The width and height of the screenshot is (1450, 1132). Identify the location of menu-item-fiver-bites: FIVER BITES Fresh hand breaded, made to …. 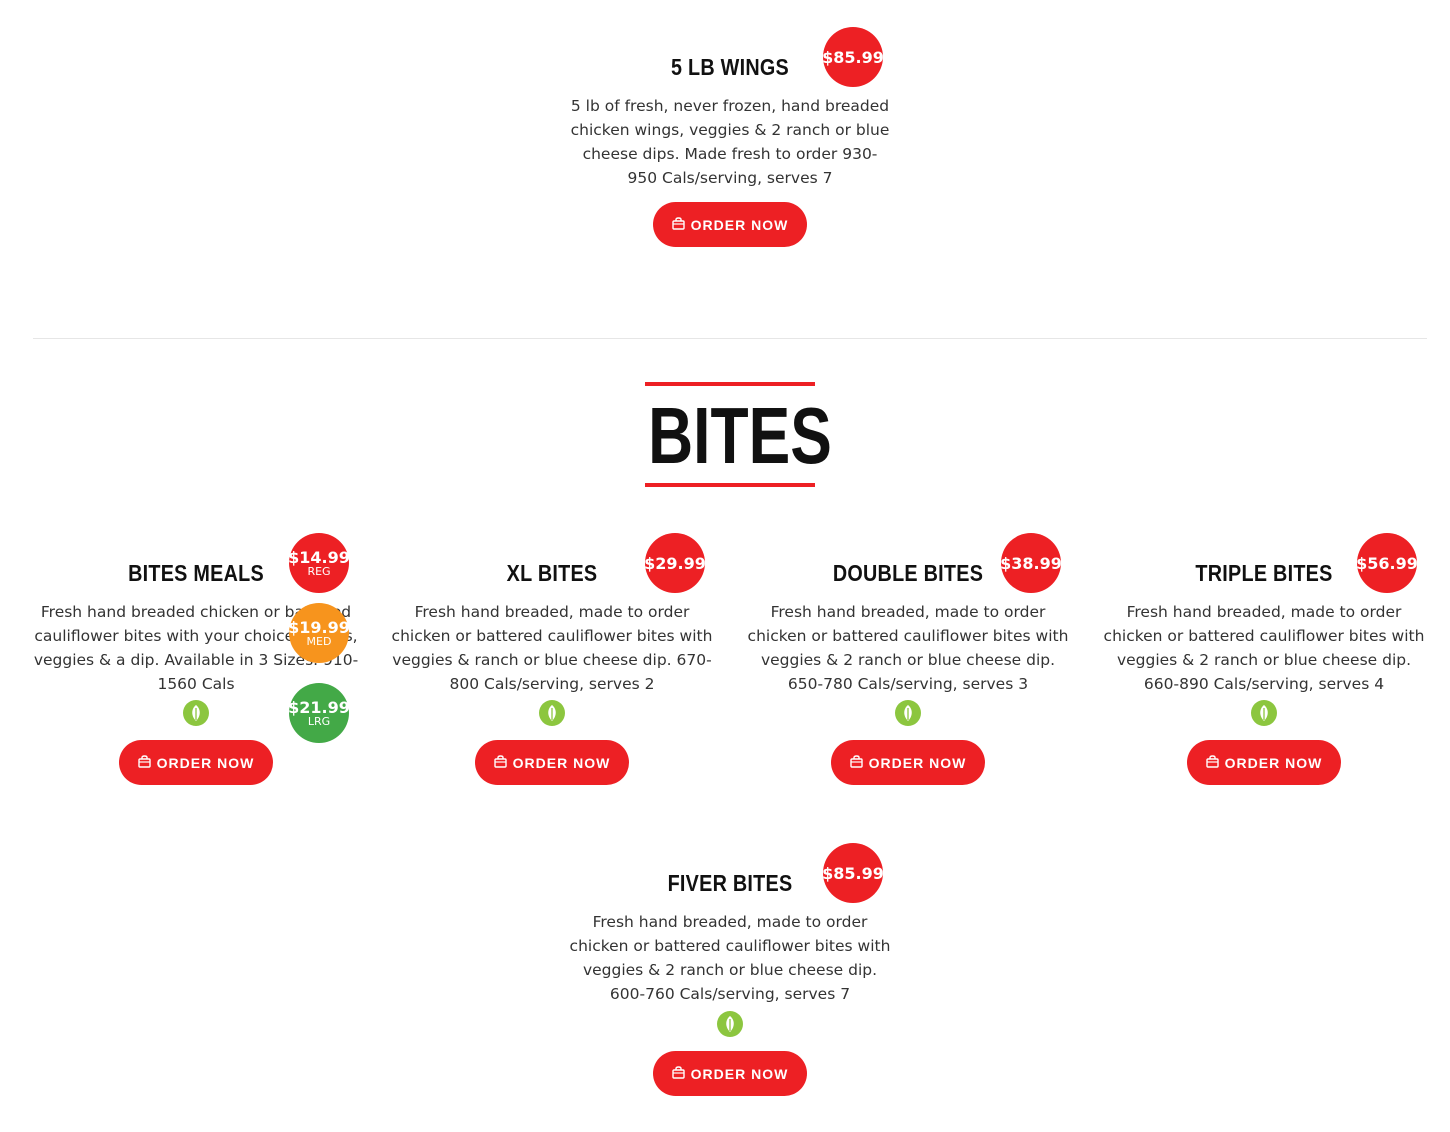
(730, 970).